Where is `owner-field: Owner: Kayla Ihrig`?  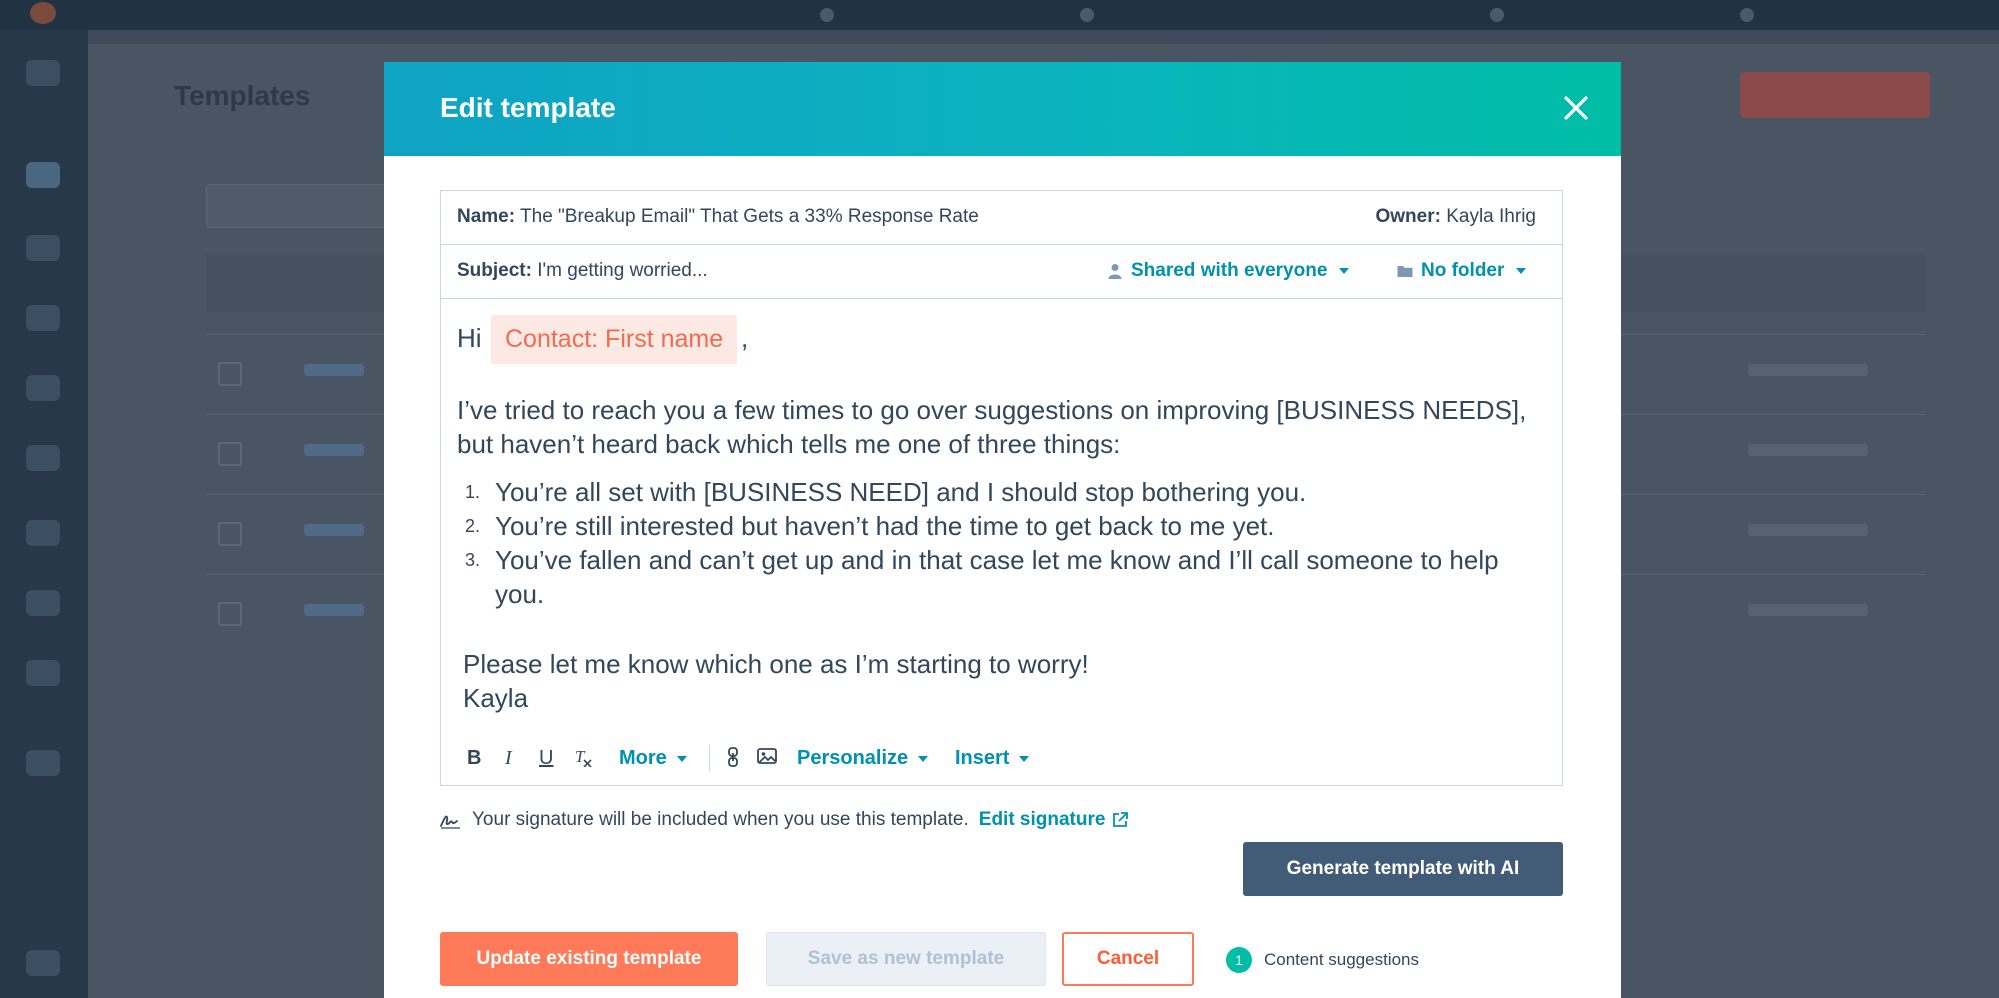 owner-field: Owner: Kayla Ihrig is located at coordinates (1455, 217).